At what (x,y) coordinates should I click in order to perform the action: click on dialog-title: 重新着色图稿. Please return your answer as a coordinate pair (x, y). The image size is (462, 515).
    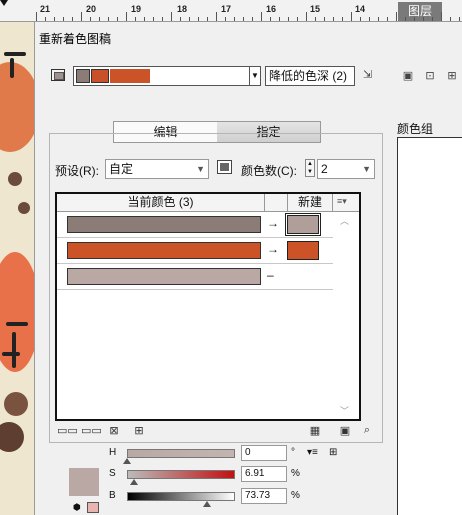
    Looking at the image, I should click on (75, 39).